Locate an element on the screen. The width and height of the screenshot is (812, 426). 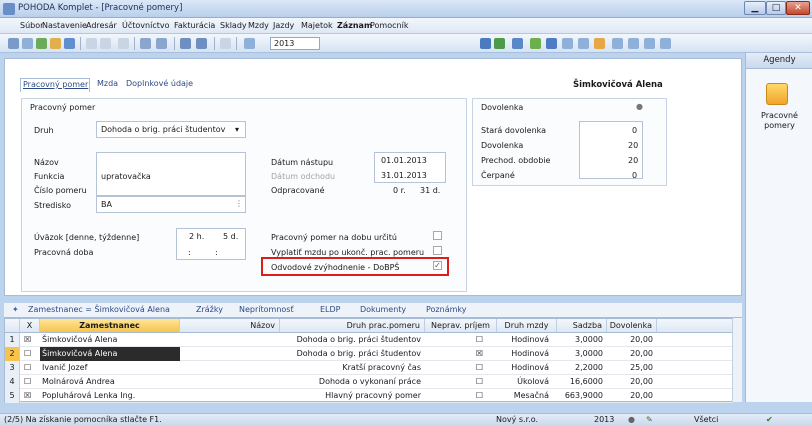
vyplatit-label: Vyplatiť mzdu po ukonč. prac. pomeru is located at coordinates (348, 252).